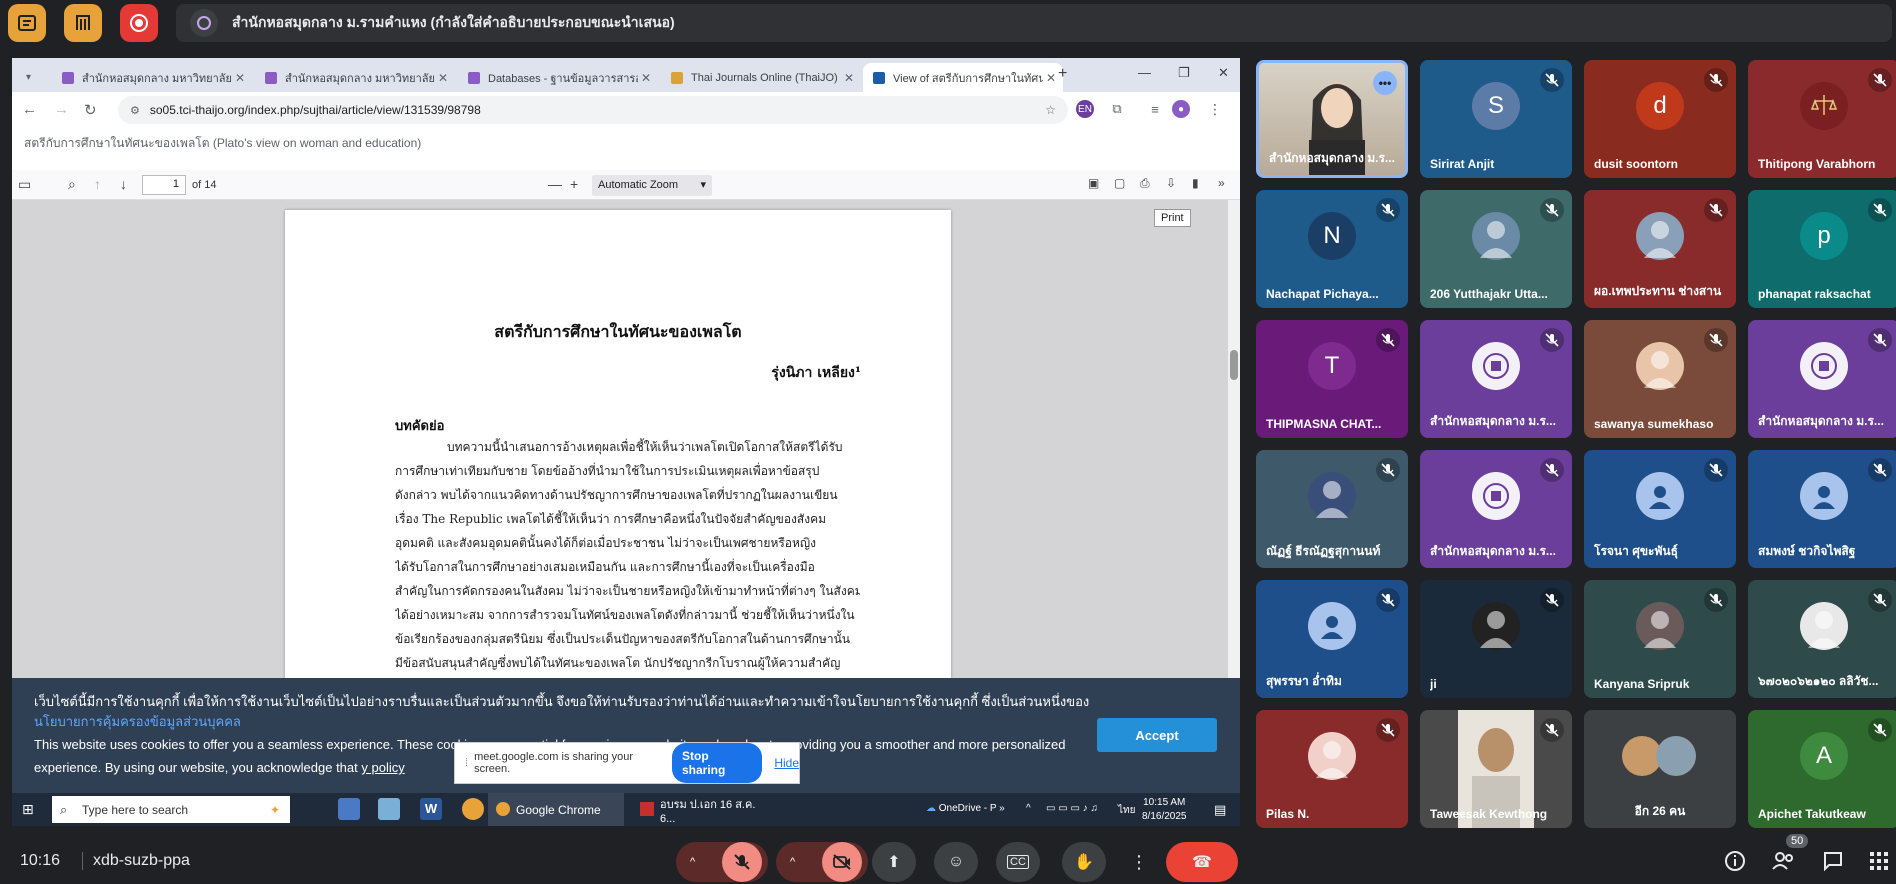  What do you see at coordinates (1660, 119) in the screenshot?
I see `participant-tile: d dusit soontorn` at bounding box center [1660, 119].